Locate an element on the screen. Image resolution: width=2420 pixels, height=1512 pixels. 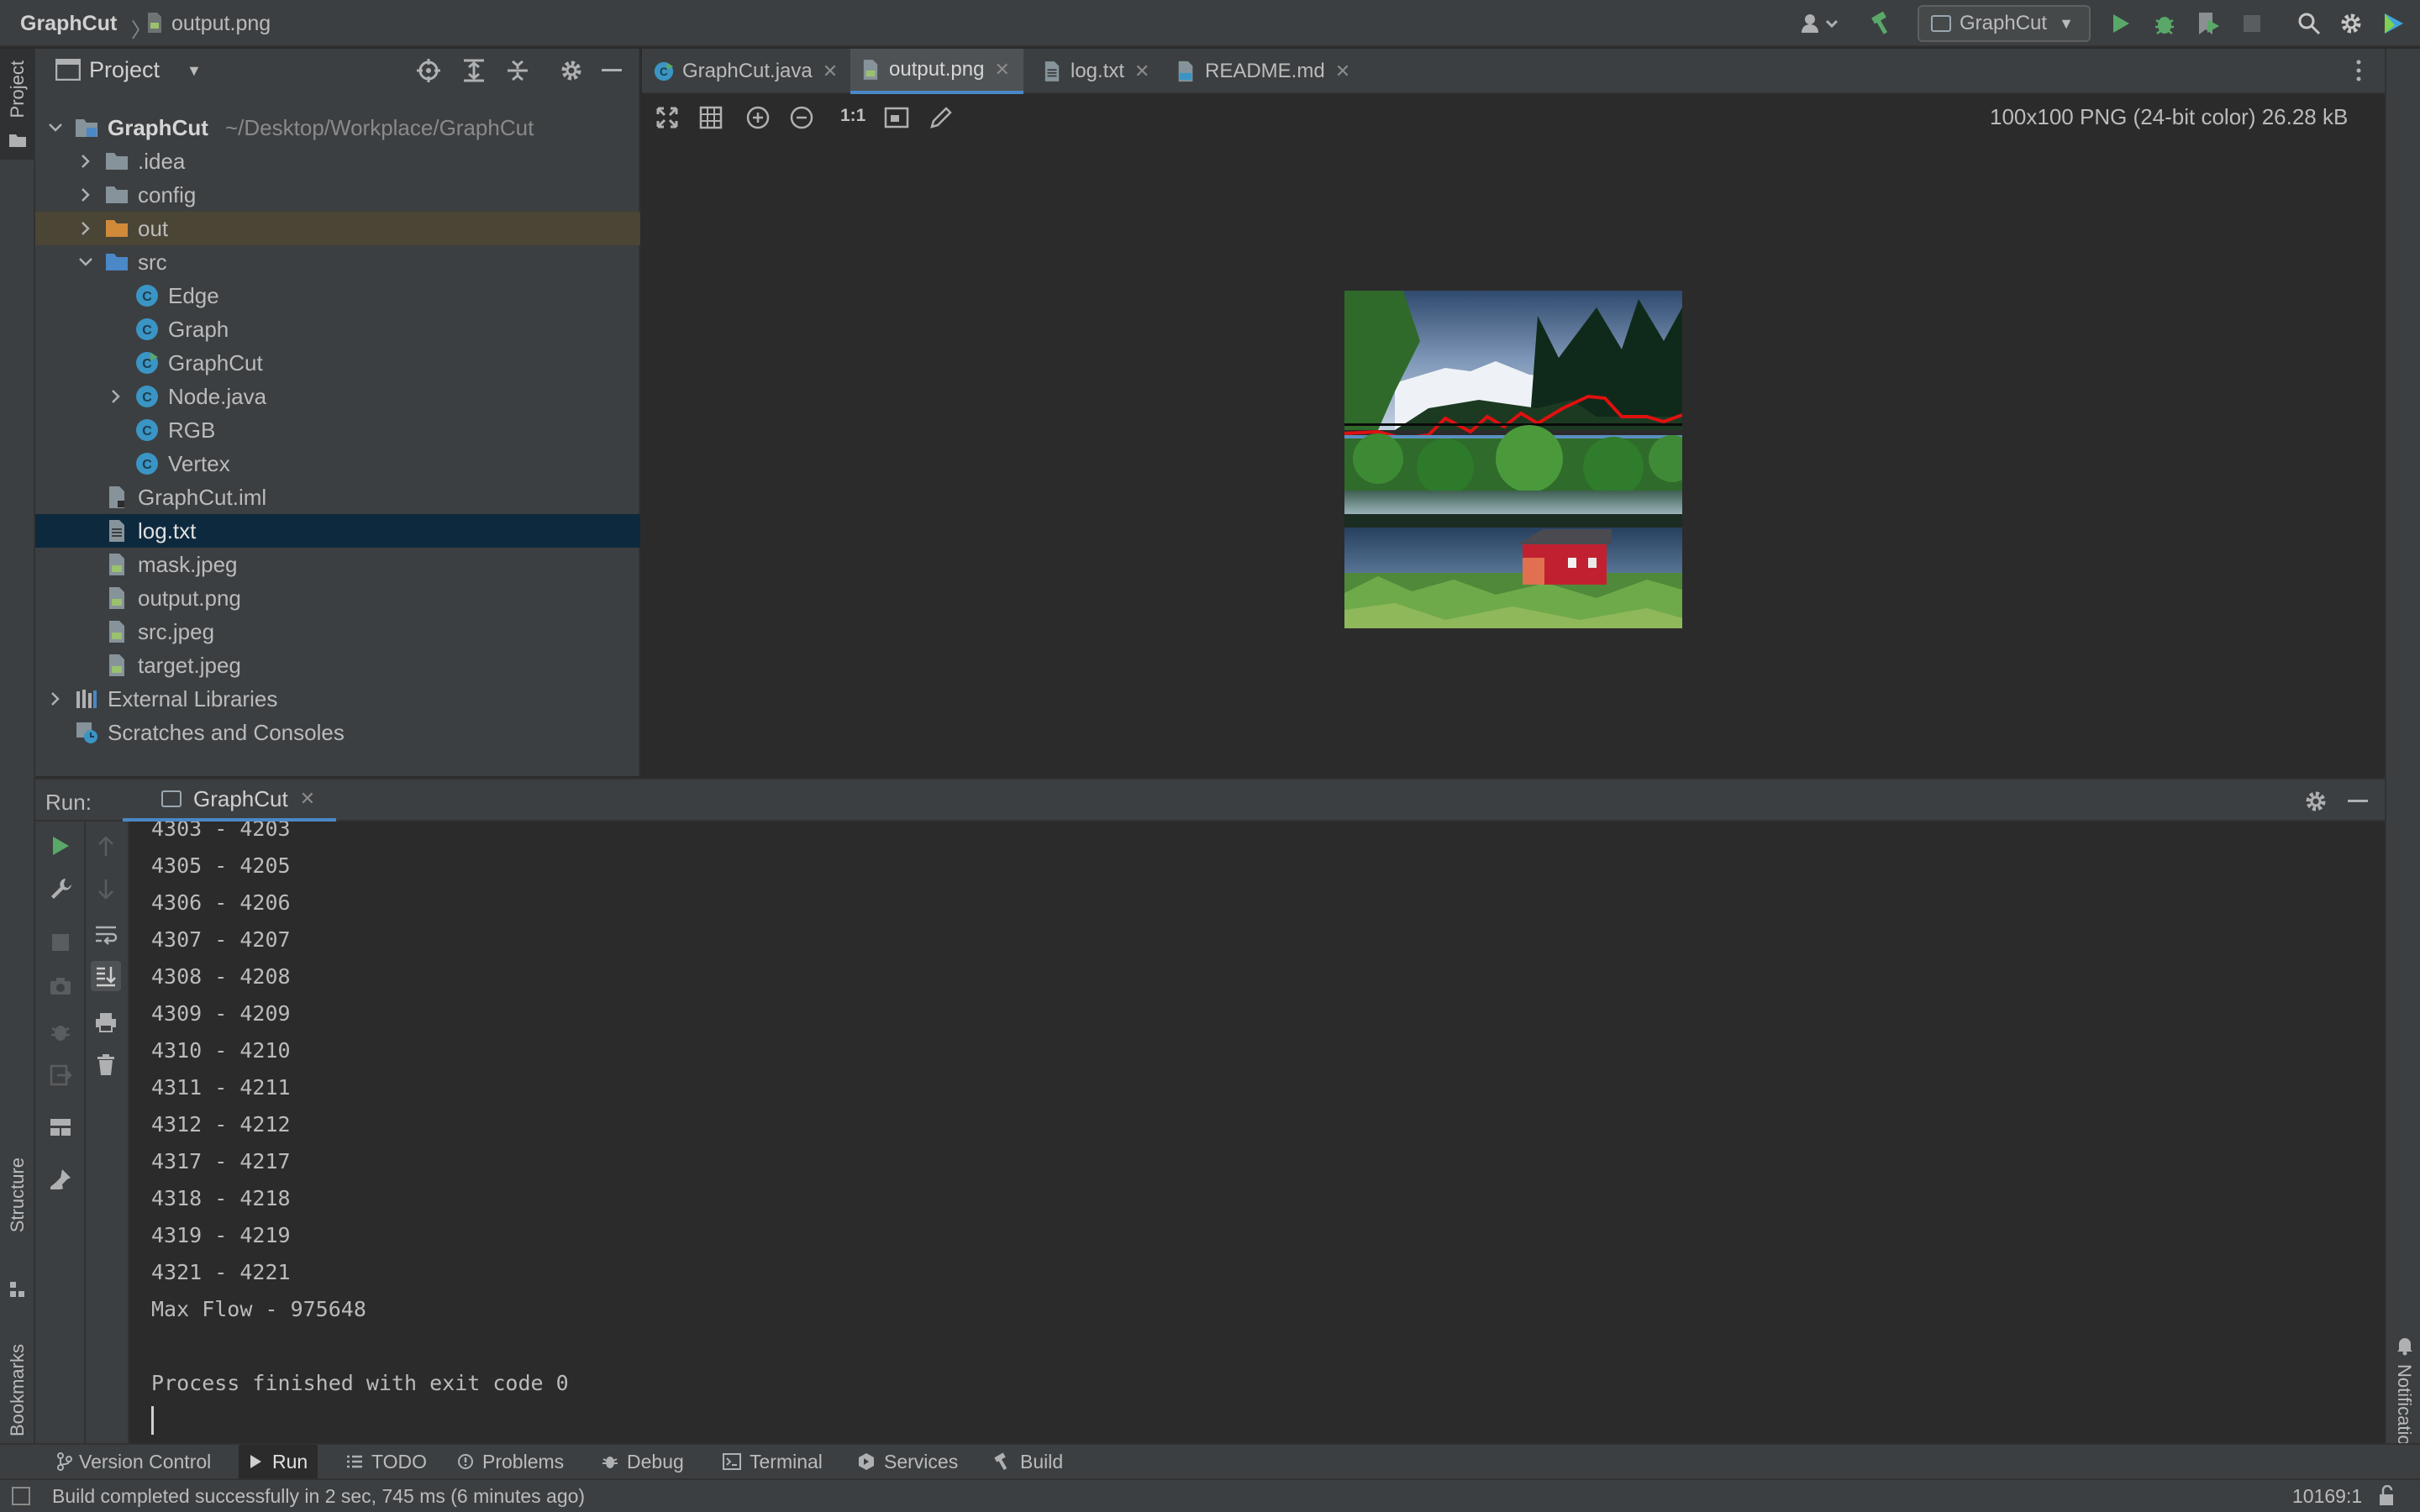
tree-item-src-jpeg: src.jpeg is located at coordinates (337, 631).